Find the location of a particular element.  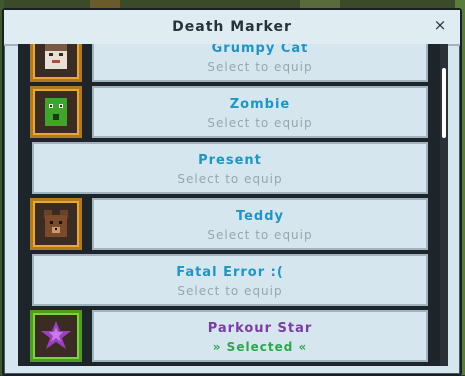

item-card: Fatal Error :( Select to equip is located at coordinates (230, 280).